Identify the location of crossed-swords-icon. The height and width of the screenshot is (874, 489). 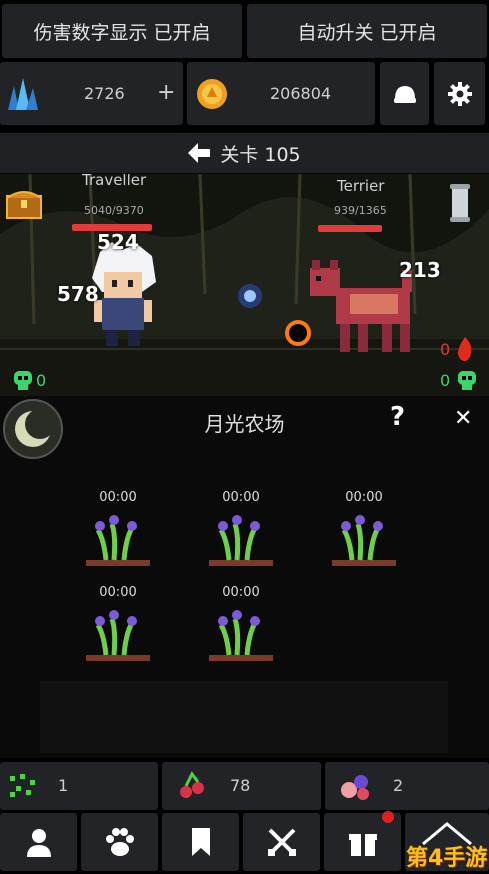
(281, 842).